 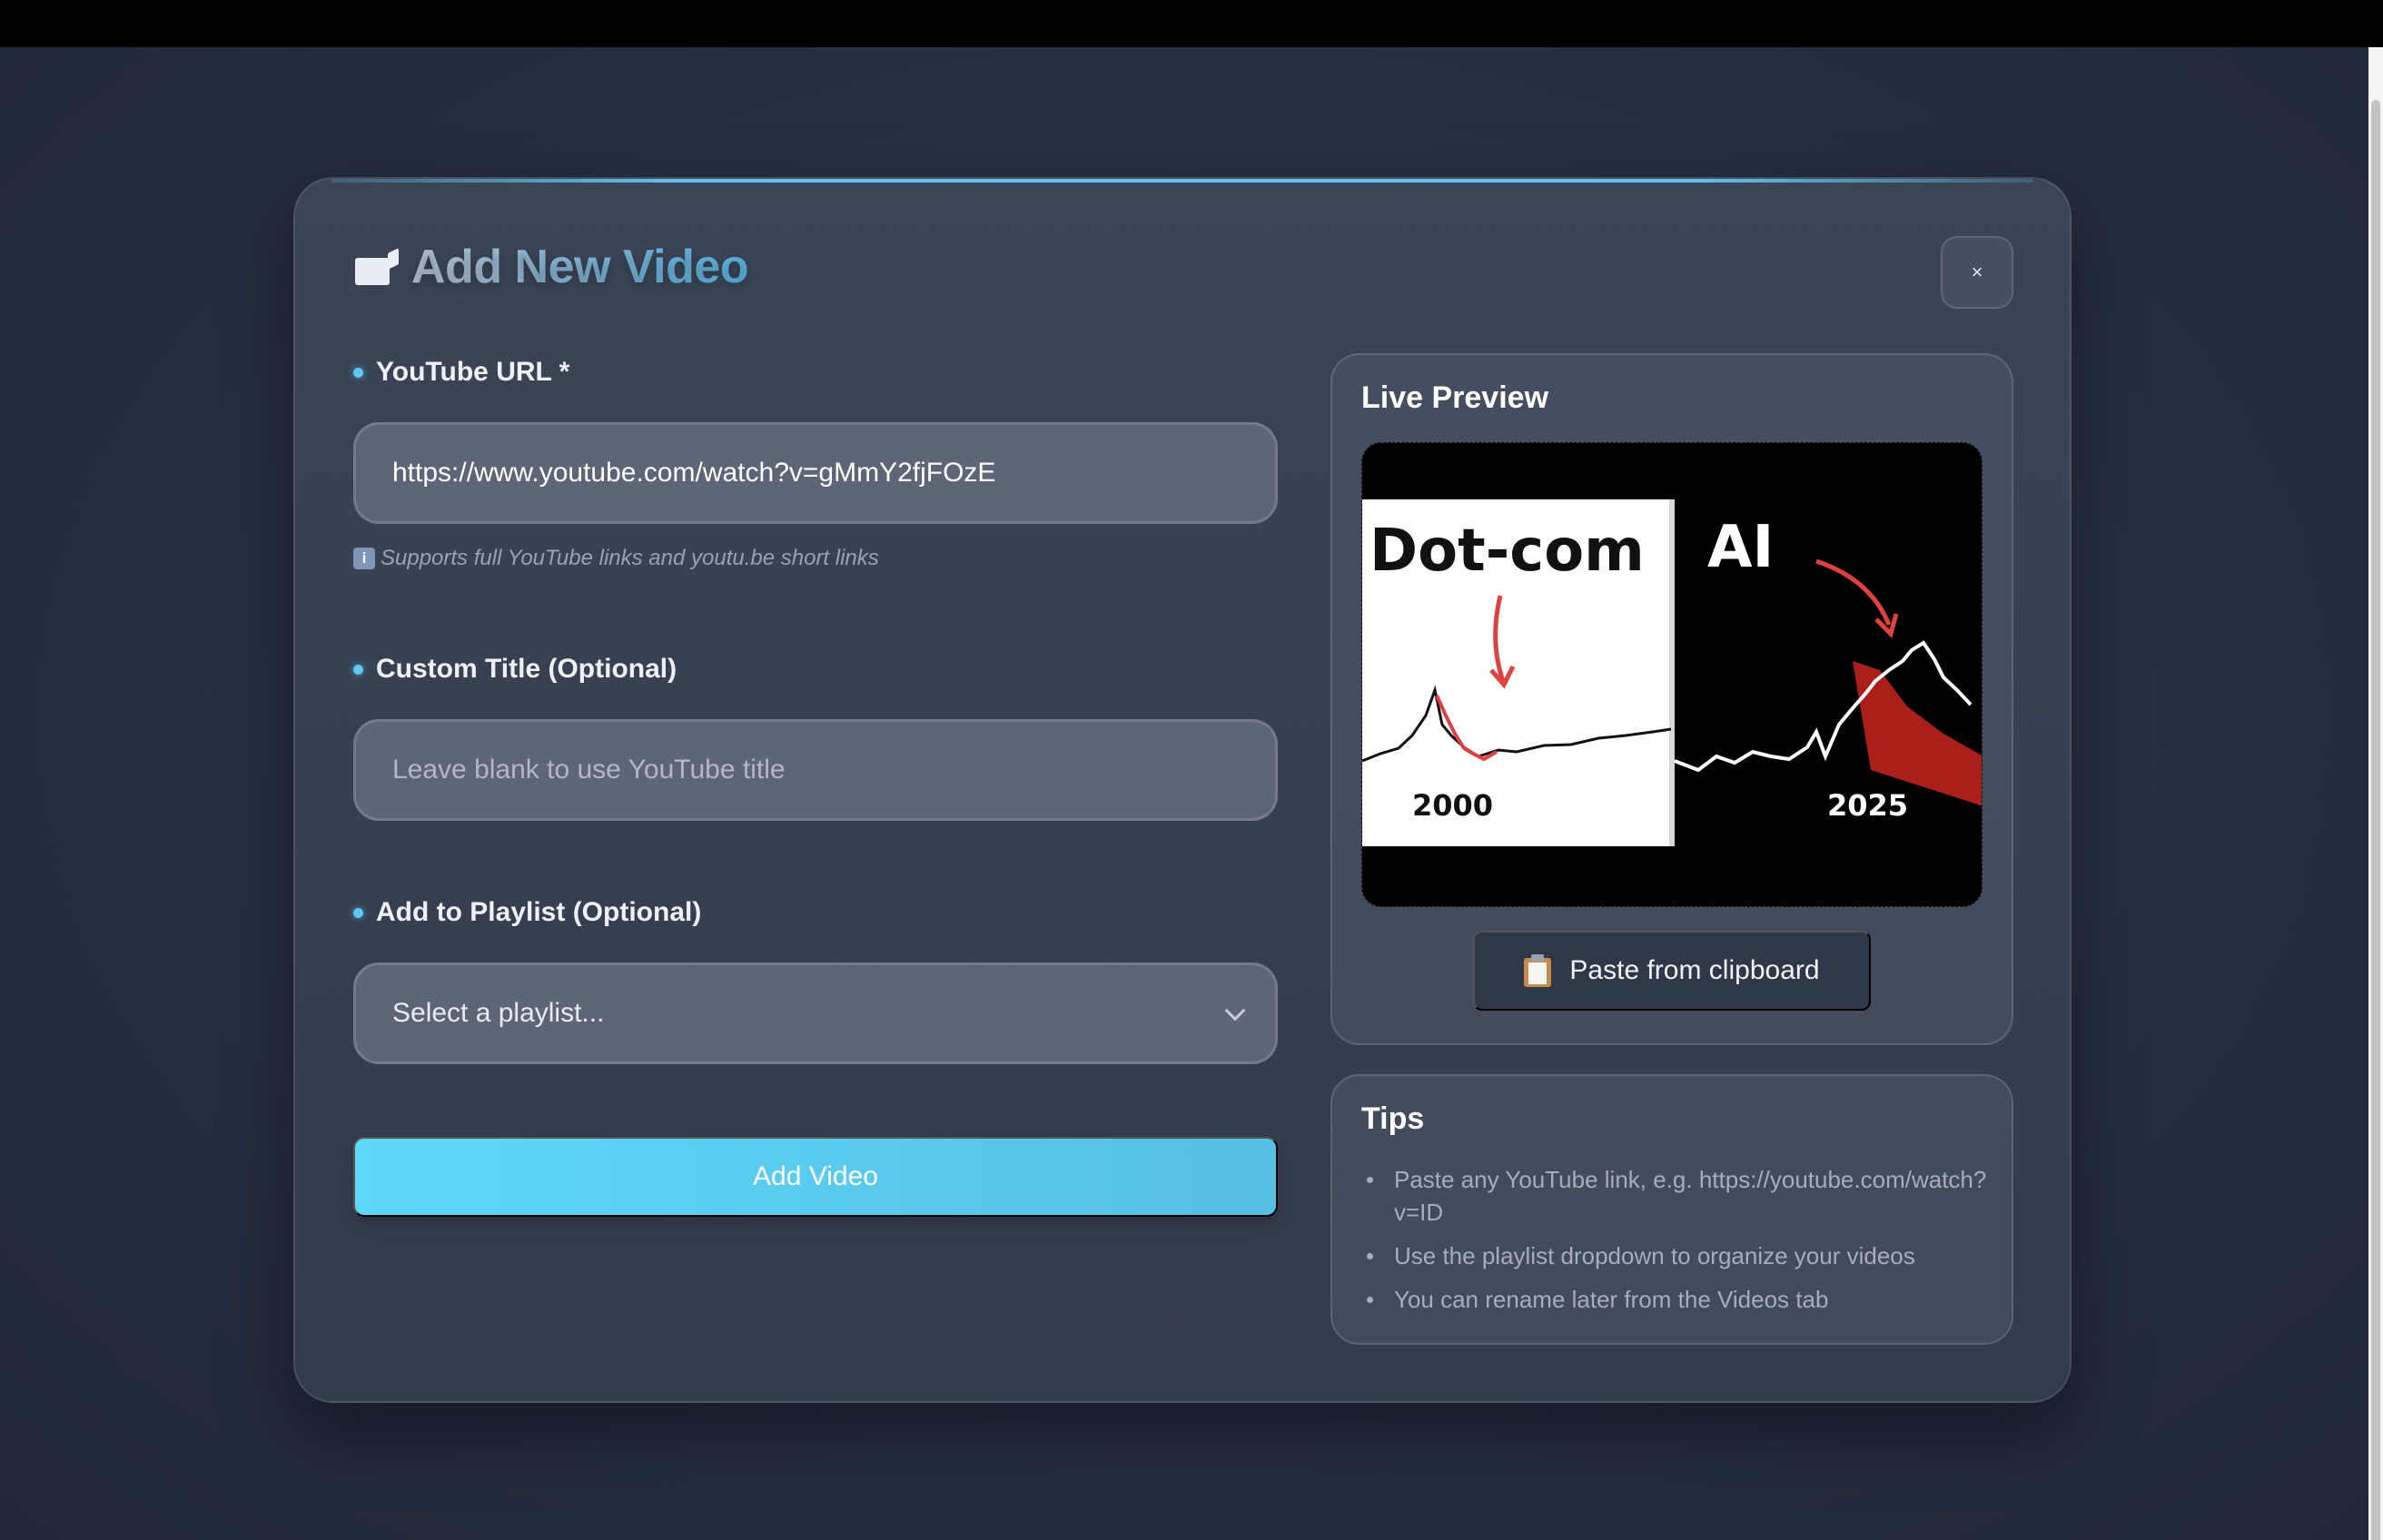 I want to click on live-preview-title: Live Preview, so click(x=1455, y=397).